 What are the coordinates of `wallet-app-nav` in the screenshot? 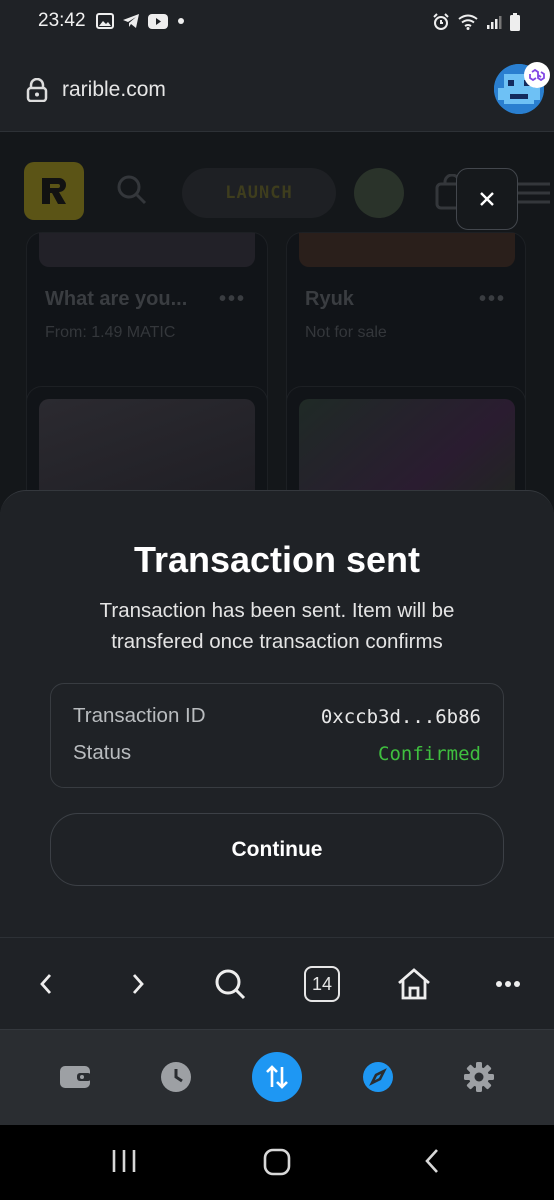 It's located at (277, 1077).